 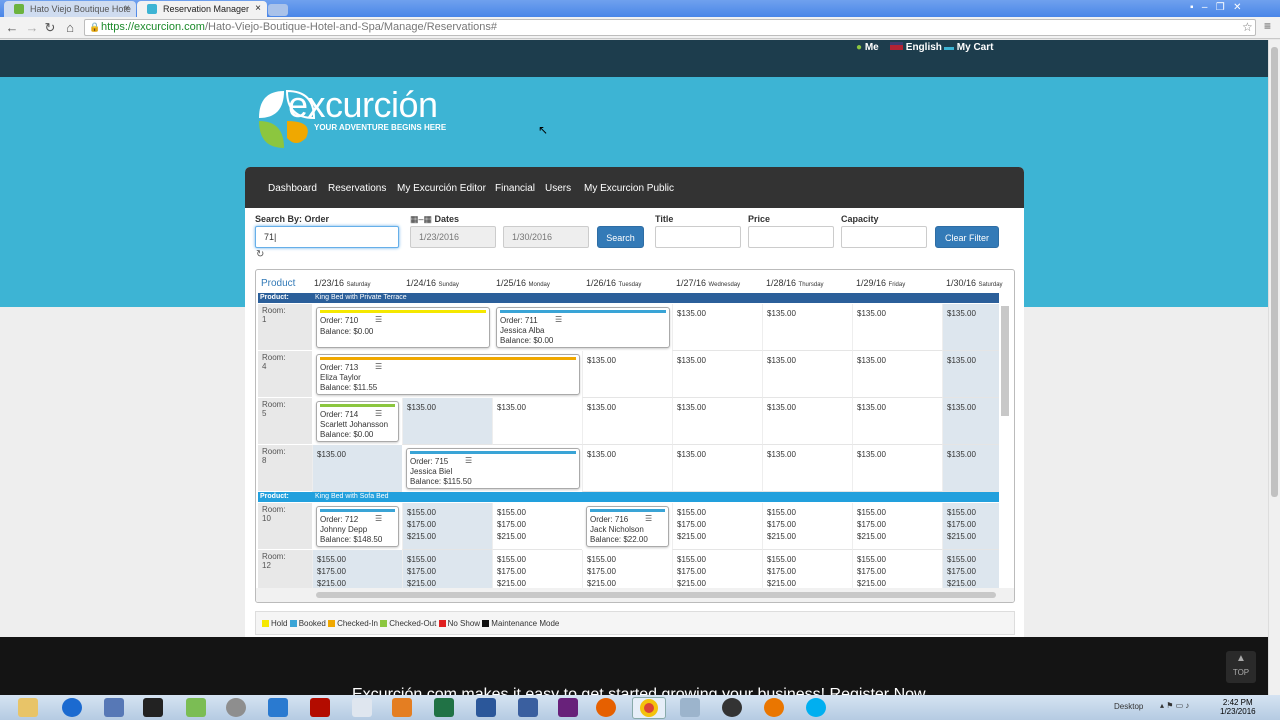 I want to click on date-from-input: 1/23/2016, so click(x=453, y=237).